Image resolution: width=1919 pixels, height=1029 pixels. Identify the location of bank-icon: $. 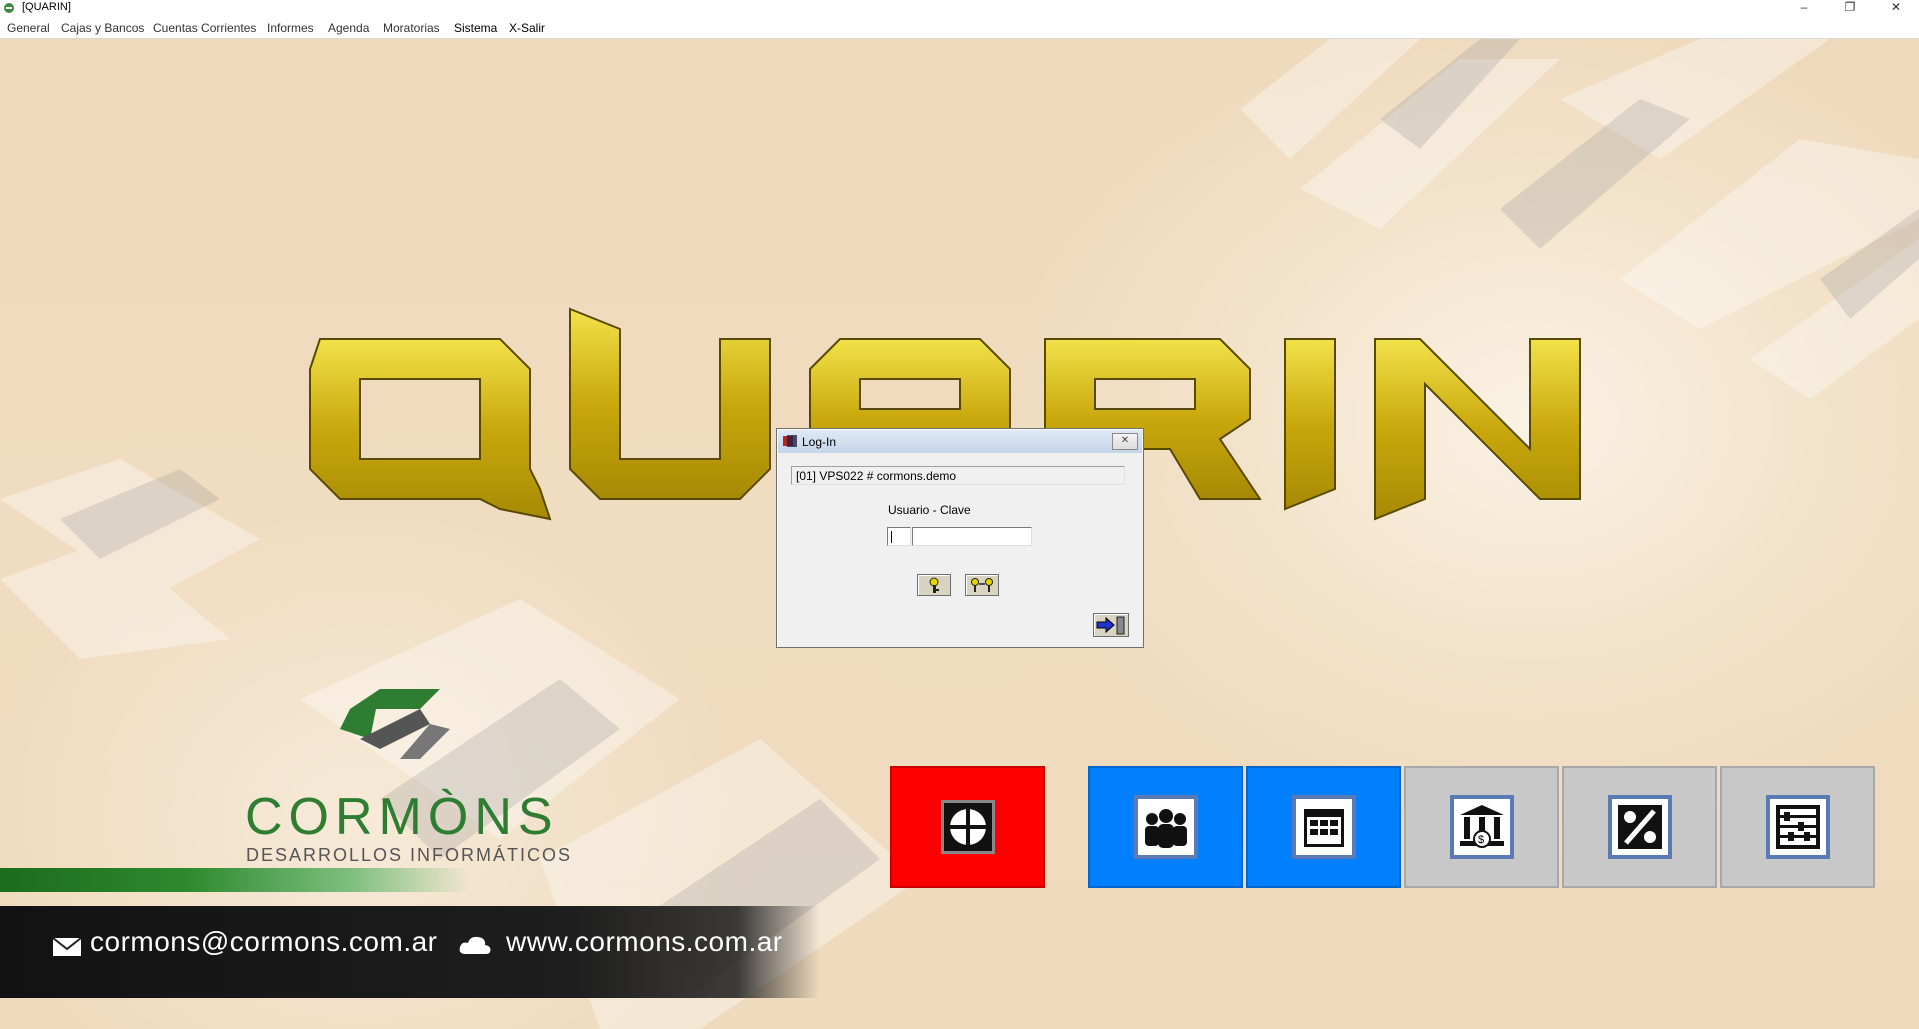
(1481, 827).